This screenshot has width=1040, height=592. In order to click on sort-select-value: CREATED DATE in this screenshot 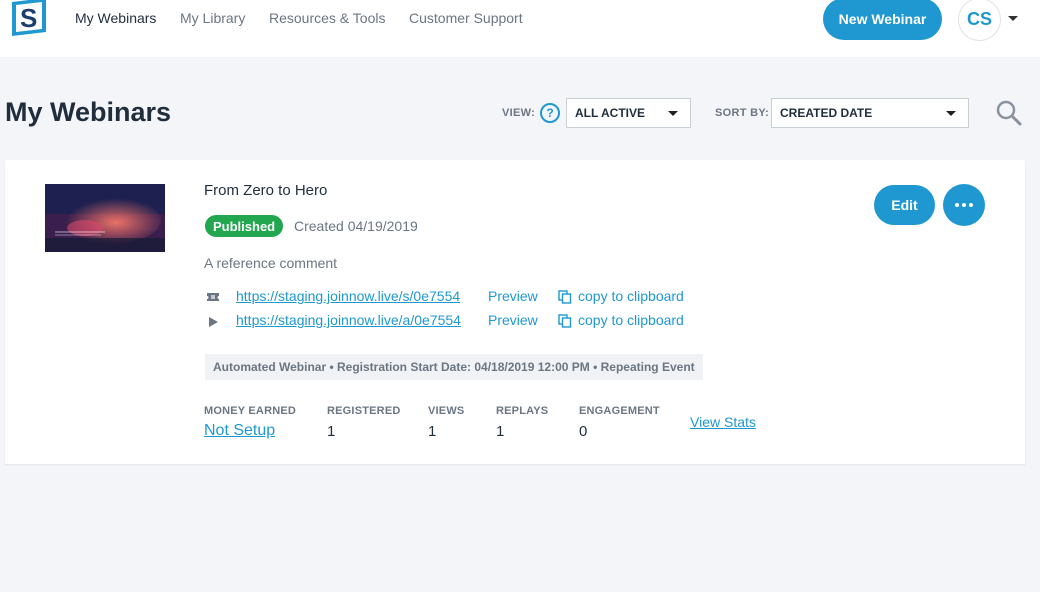, I will do `click(826, 113)`.